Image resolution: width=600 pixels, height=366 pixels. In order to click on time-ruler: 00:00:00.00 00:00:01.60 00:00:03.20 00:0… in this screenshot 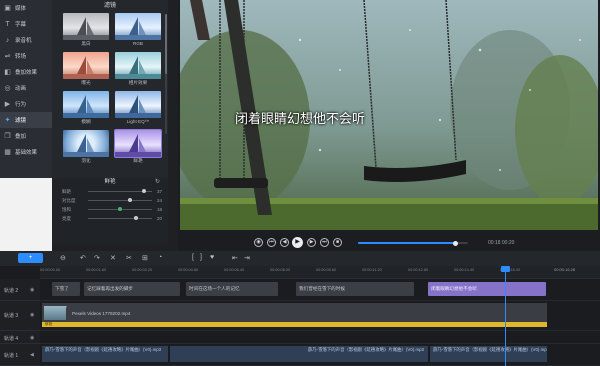, I will do `click(320, 272)`.